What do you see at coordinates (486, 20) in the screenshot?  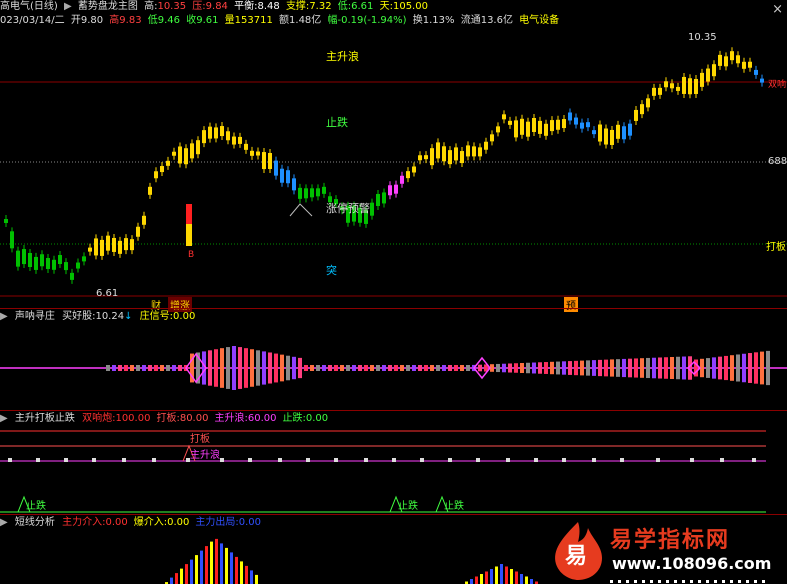 I see `bar-float: 流通13.6亿` at bounding box center [486, 20].